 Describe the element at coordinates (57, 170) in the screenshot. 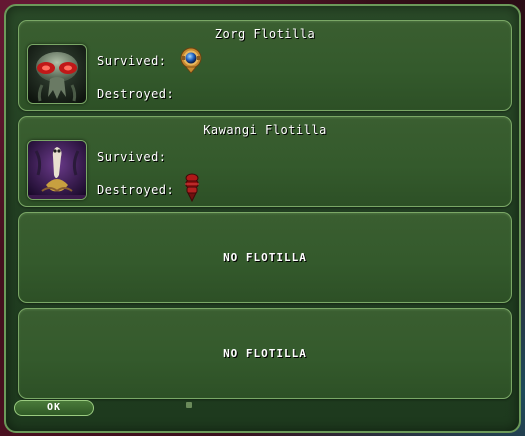

I see `kawangi-alien-portrait` at that location.